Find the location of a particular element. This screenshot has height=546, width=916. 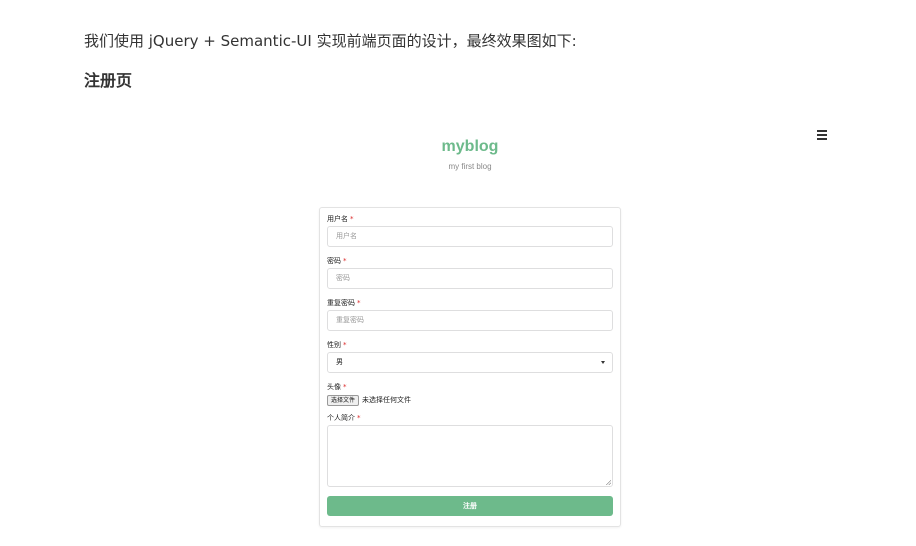

repeat-password-input: 重复密码 is located at coordinates (470, 320).